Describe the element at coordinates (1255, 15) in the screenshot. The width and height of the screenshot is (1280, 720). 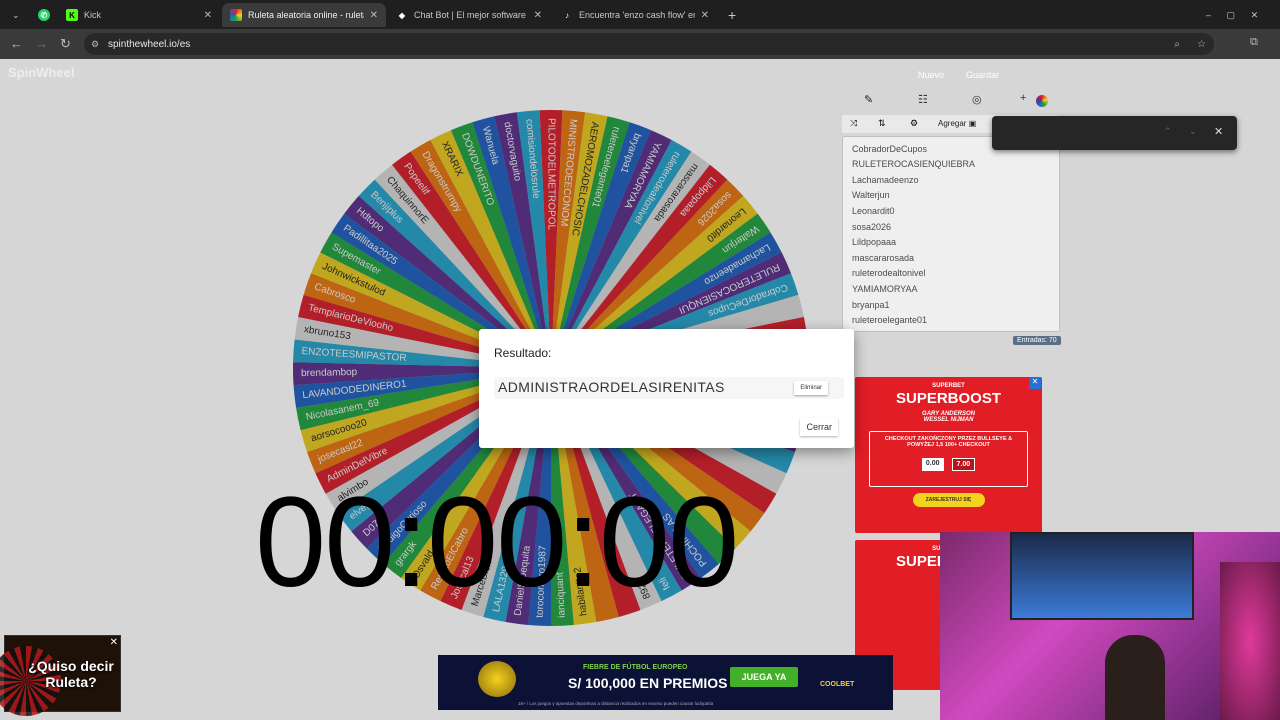
I see `close-window-icon: ✕` at that location.